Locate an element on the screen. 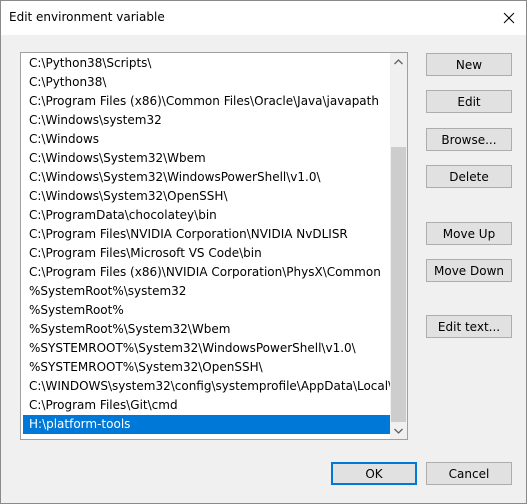 The image size is (527, 504). window-title: Edit environment variable is located at coordinates (87, 17).